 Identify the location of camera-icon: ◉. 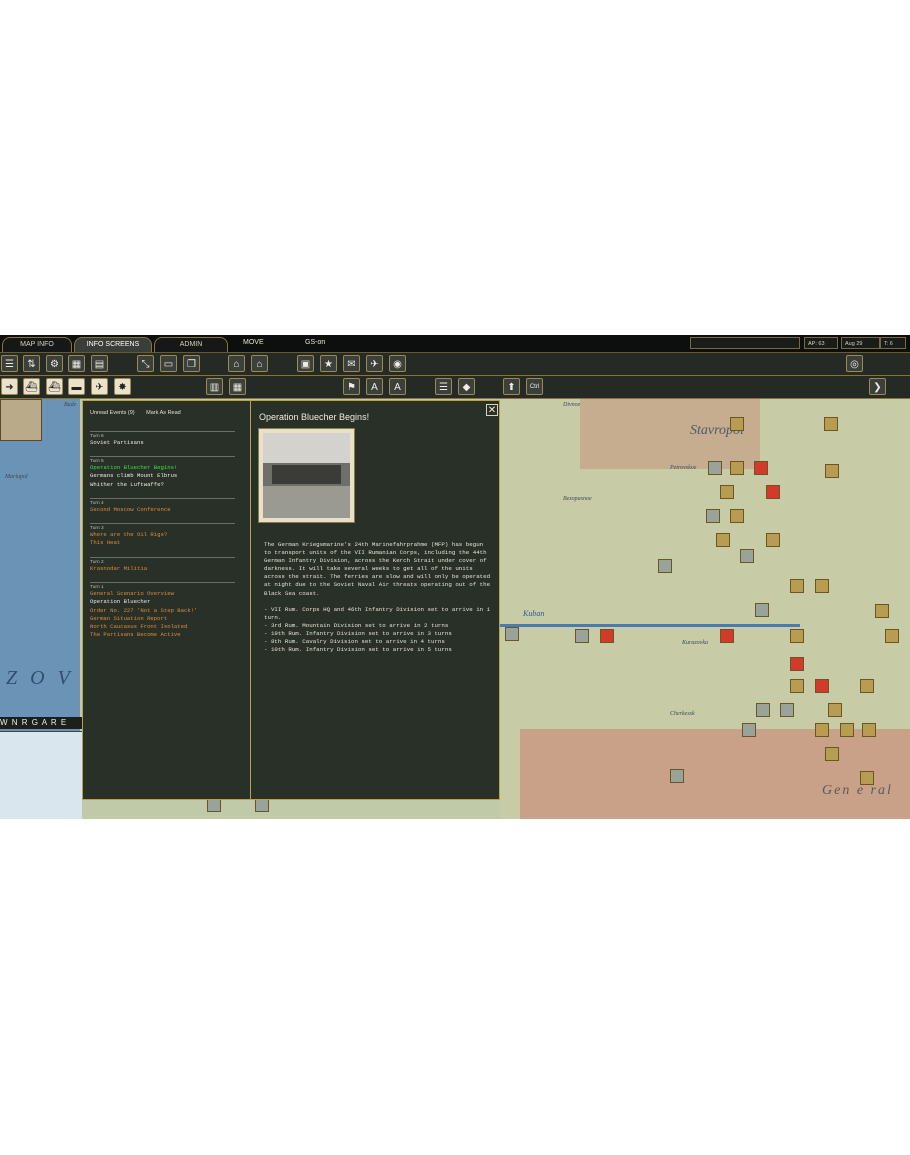
(397, 363).